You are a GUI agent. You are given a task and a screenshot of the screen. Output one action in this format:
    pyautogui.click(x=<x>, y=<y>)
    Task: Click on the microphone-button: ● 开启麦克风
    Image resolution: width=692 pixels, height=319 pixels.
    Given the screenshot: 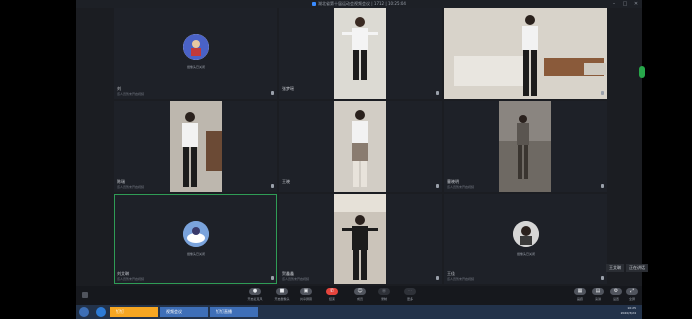 What is the action you would take?
    pyautogui.click(x=255, y=297)
    